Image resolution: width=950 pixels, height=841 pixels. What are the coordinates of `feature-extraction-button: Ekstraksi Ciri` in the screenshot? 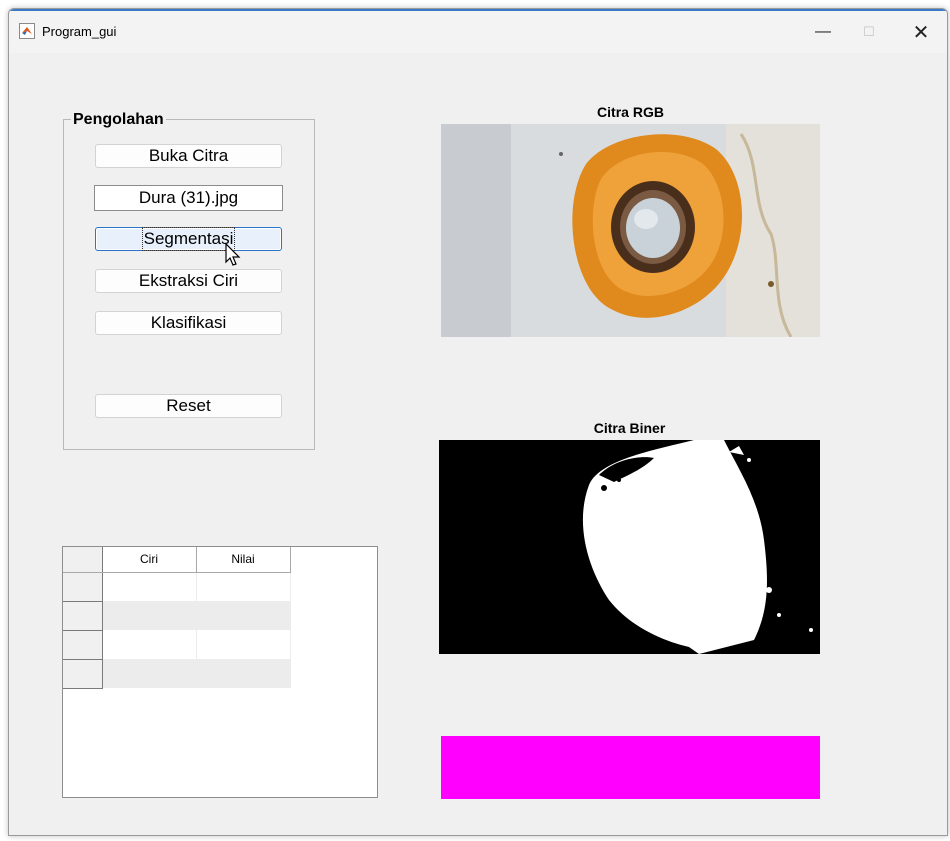 It's located at (188, 281).